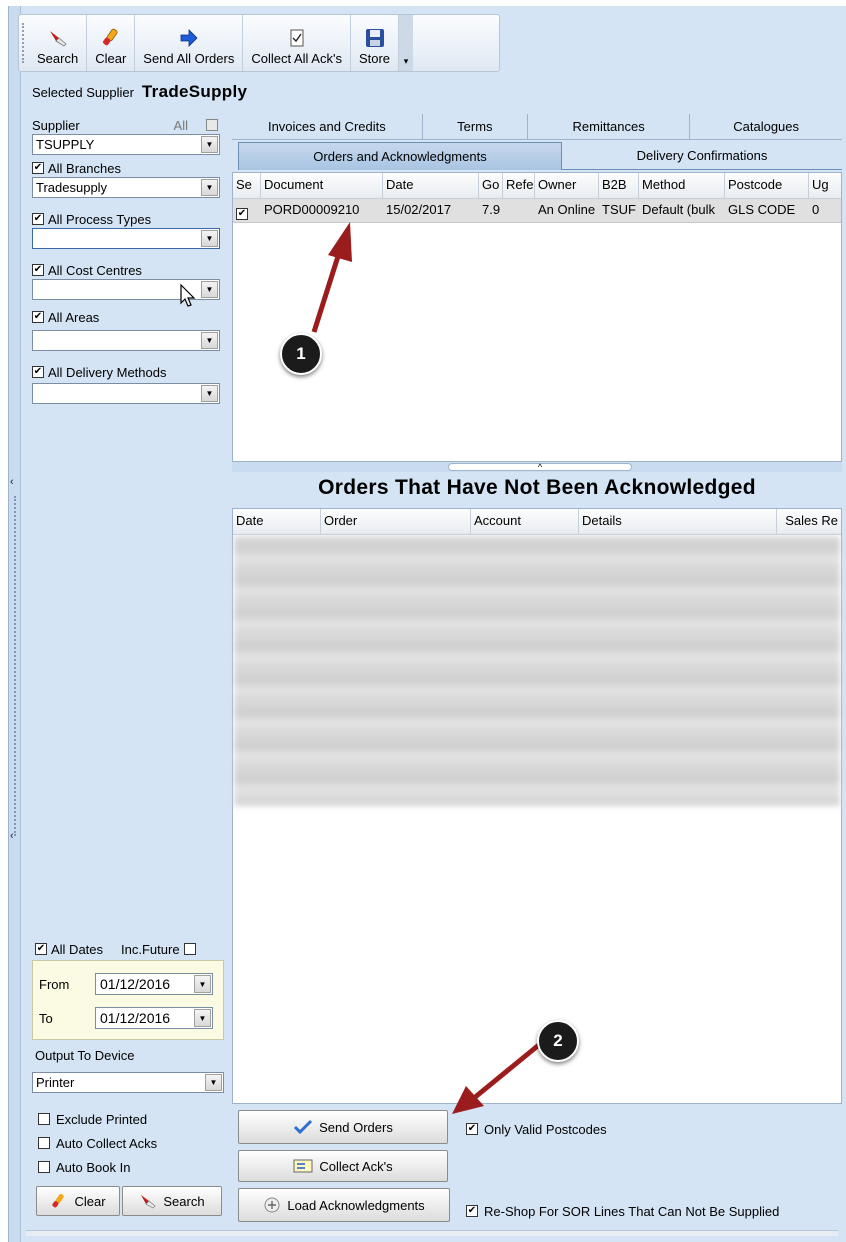 The width and height of the screenshot is (846, 1242). What do you see at coordinates (567, 209) in the screenshot?
I see `cell-owner: An Online` at bounding box center [567, 209].